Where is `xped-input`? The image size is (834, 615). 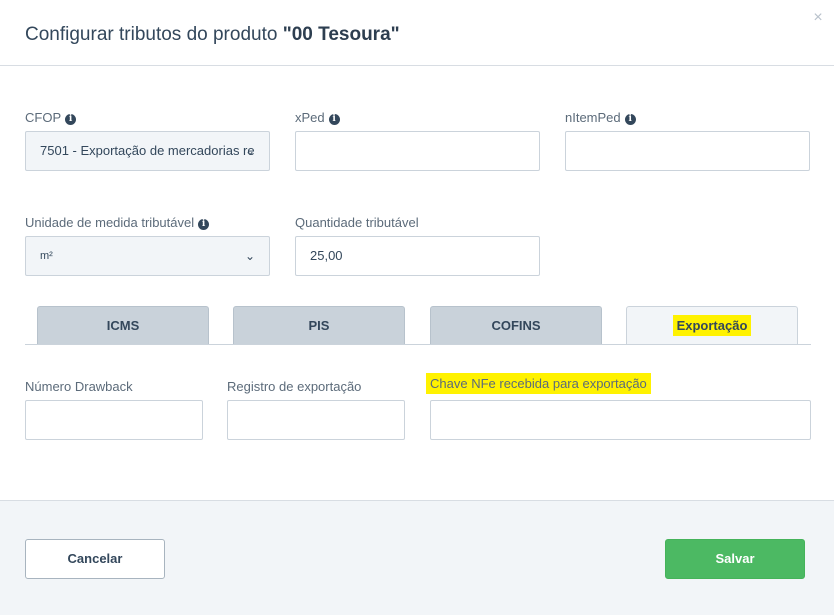 xped-input is located at coordinates (417, 151).